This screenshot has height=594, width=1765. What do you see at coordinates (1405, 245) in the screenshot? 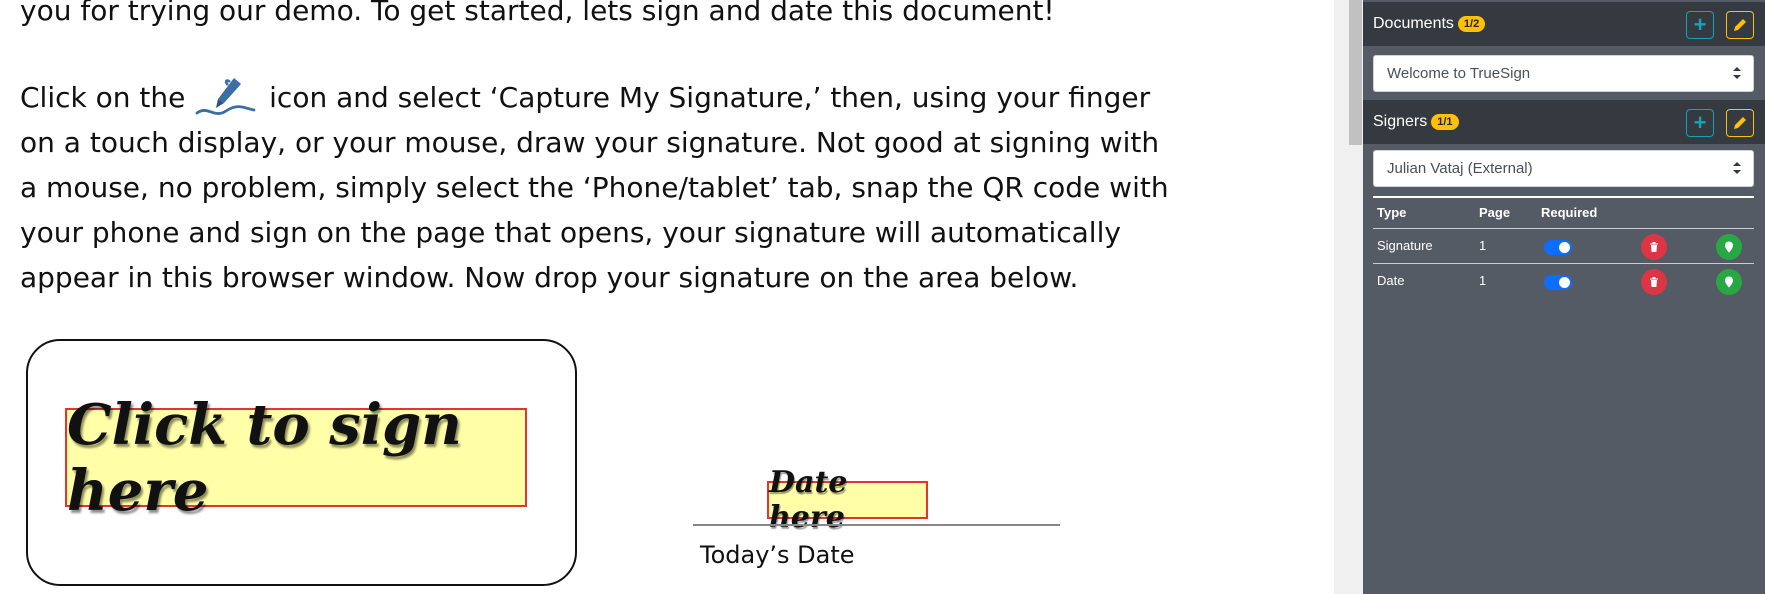
I see `field-type: Signature` at bounding box center [1405, 245].